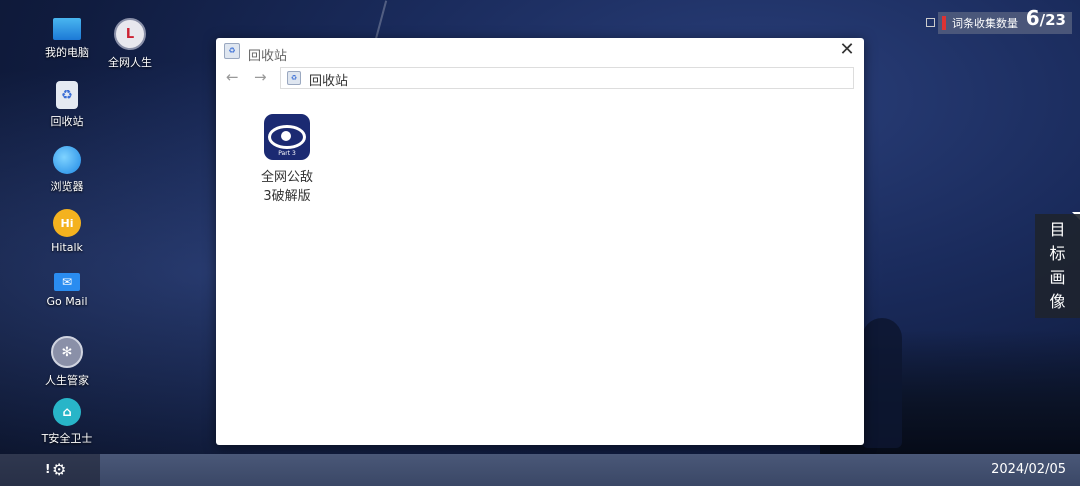 The width and height of the screenshot is (1080, 486). What do you see at coordinates (67, 186) in the screenshot?
I see `desktop-icon-label: 浏览器` at bounding box center [67, 186].